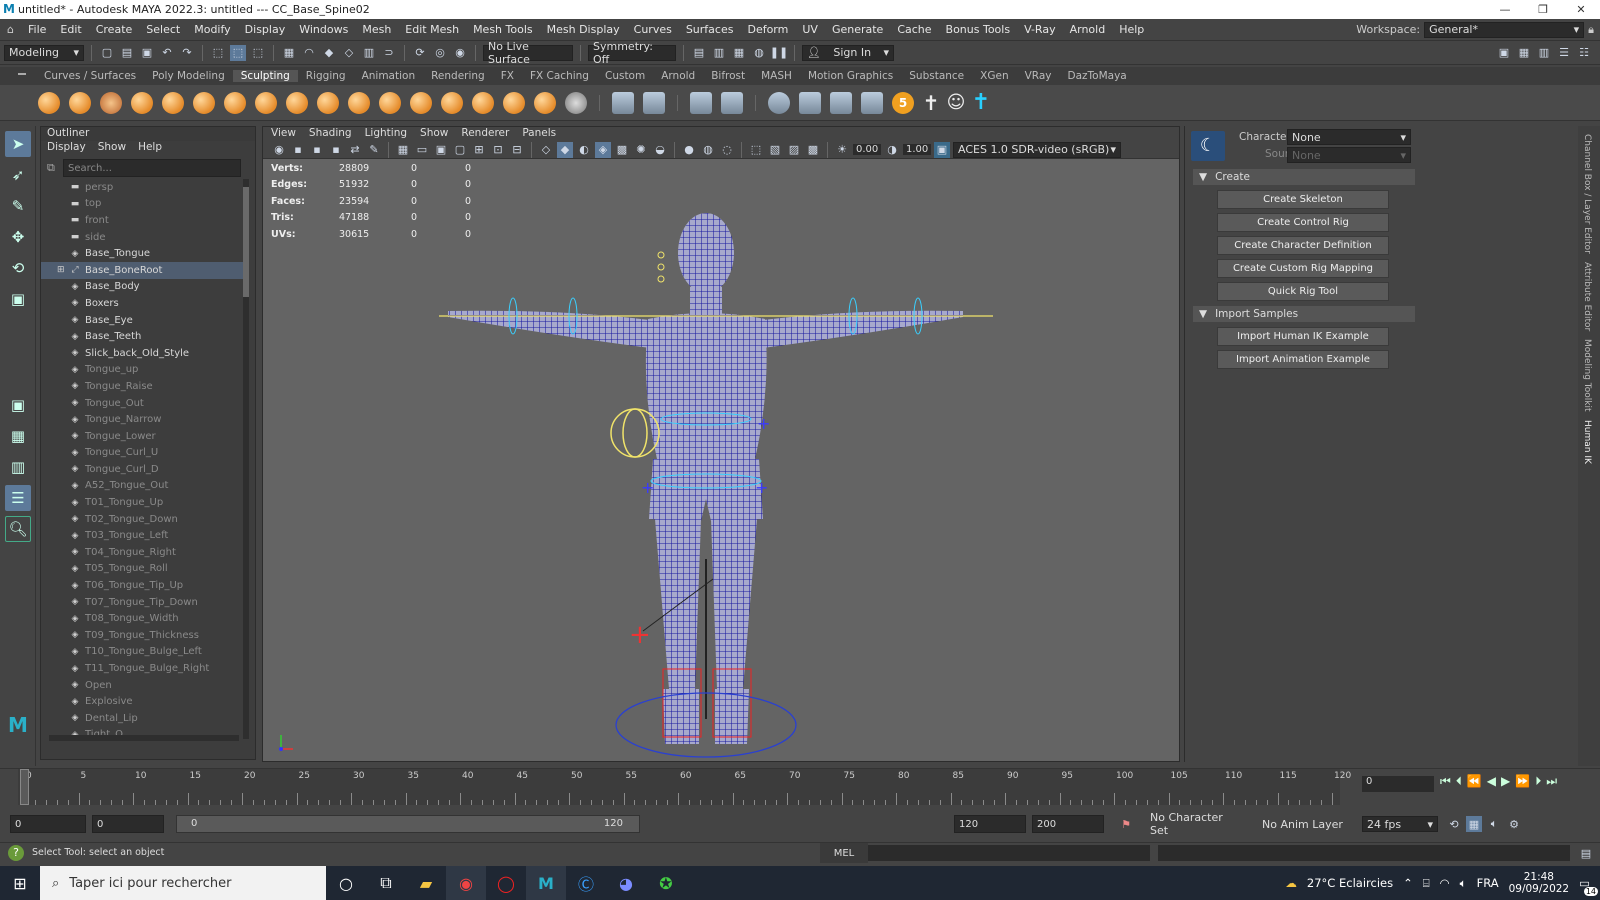  I want to click on motion-blur-icon: ◍, so click(708, 150).